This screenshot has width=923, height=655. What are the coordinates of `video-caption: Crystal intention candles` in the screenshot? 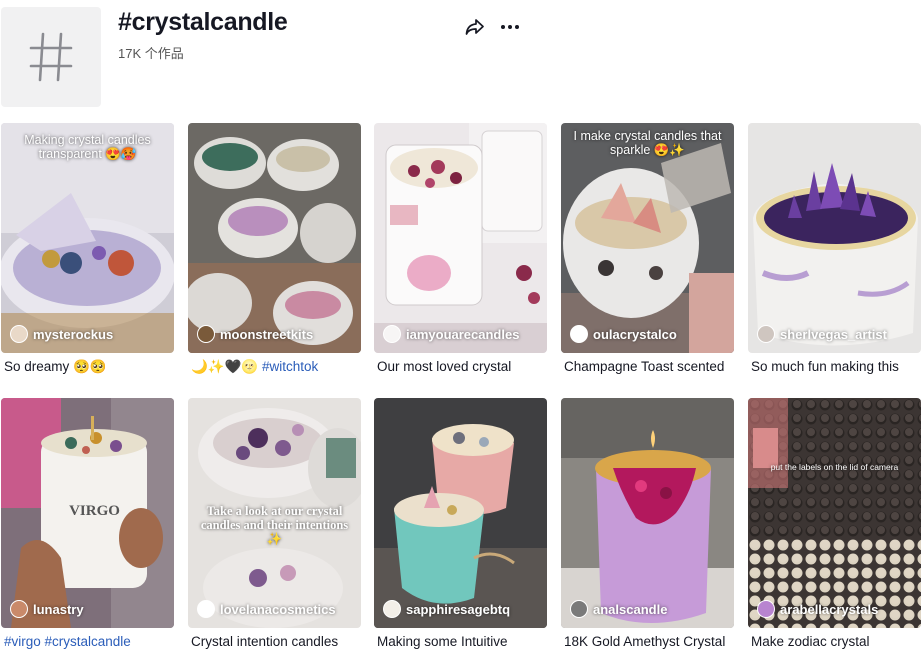 It's located at (276, 641).